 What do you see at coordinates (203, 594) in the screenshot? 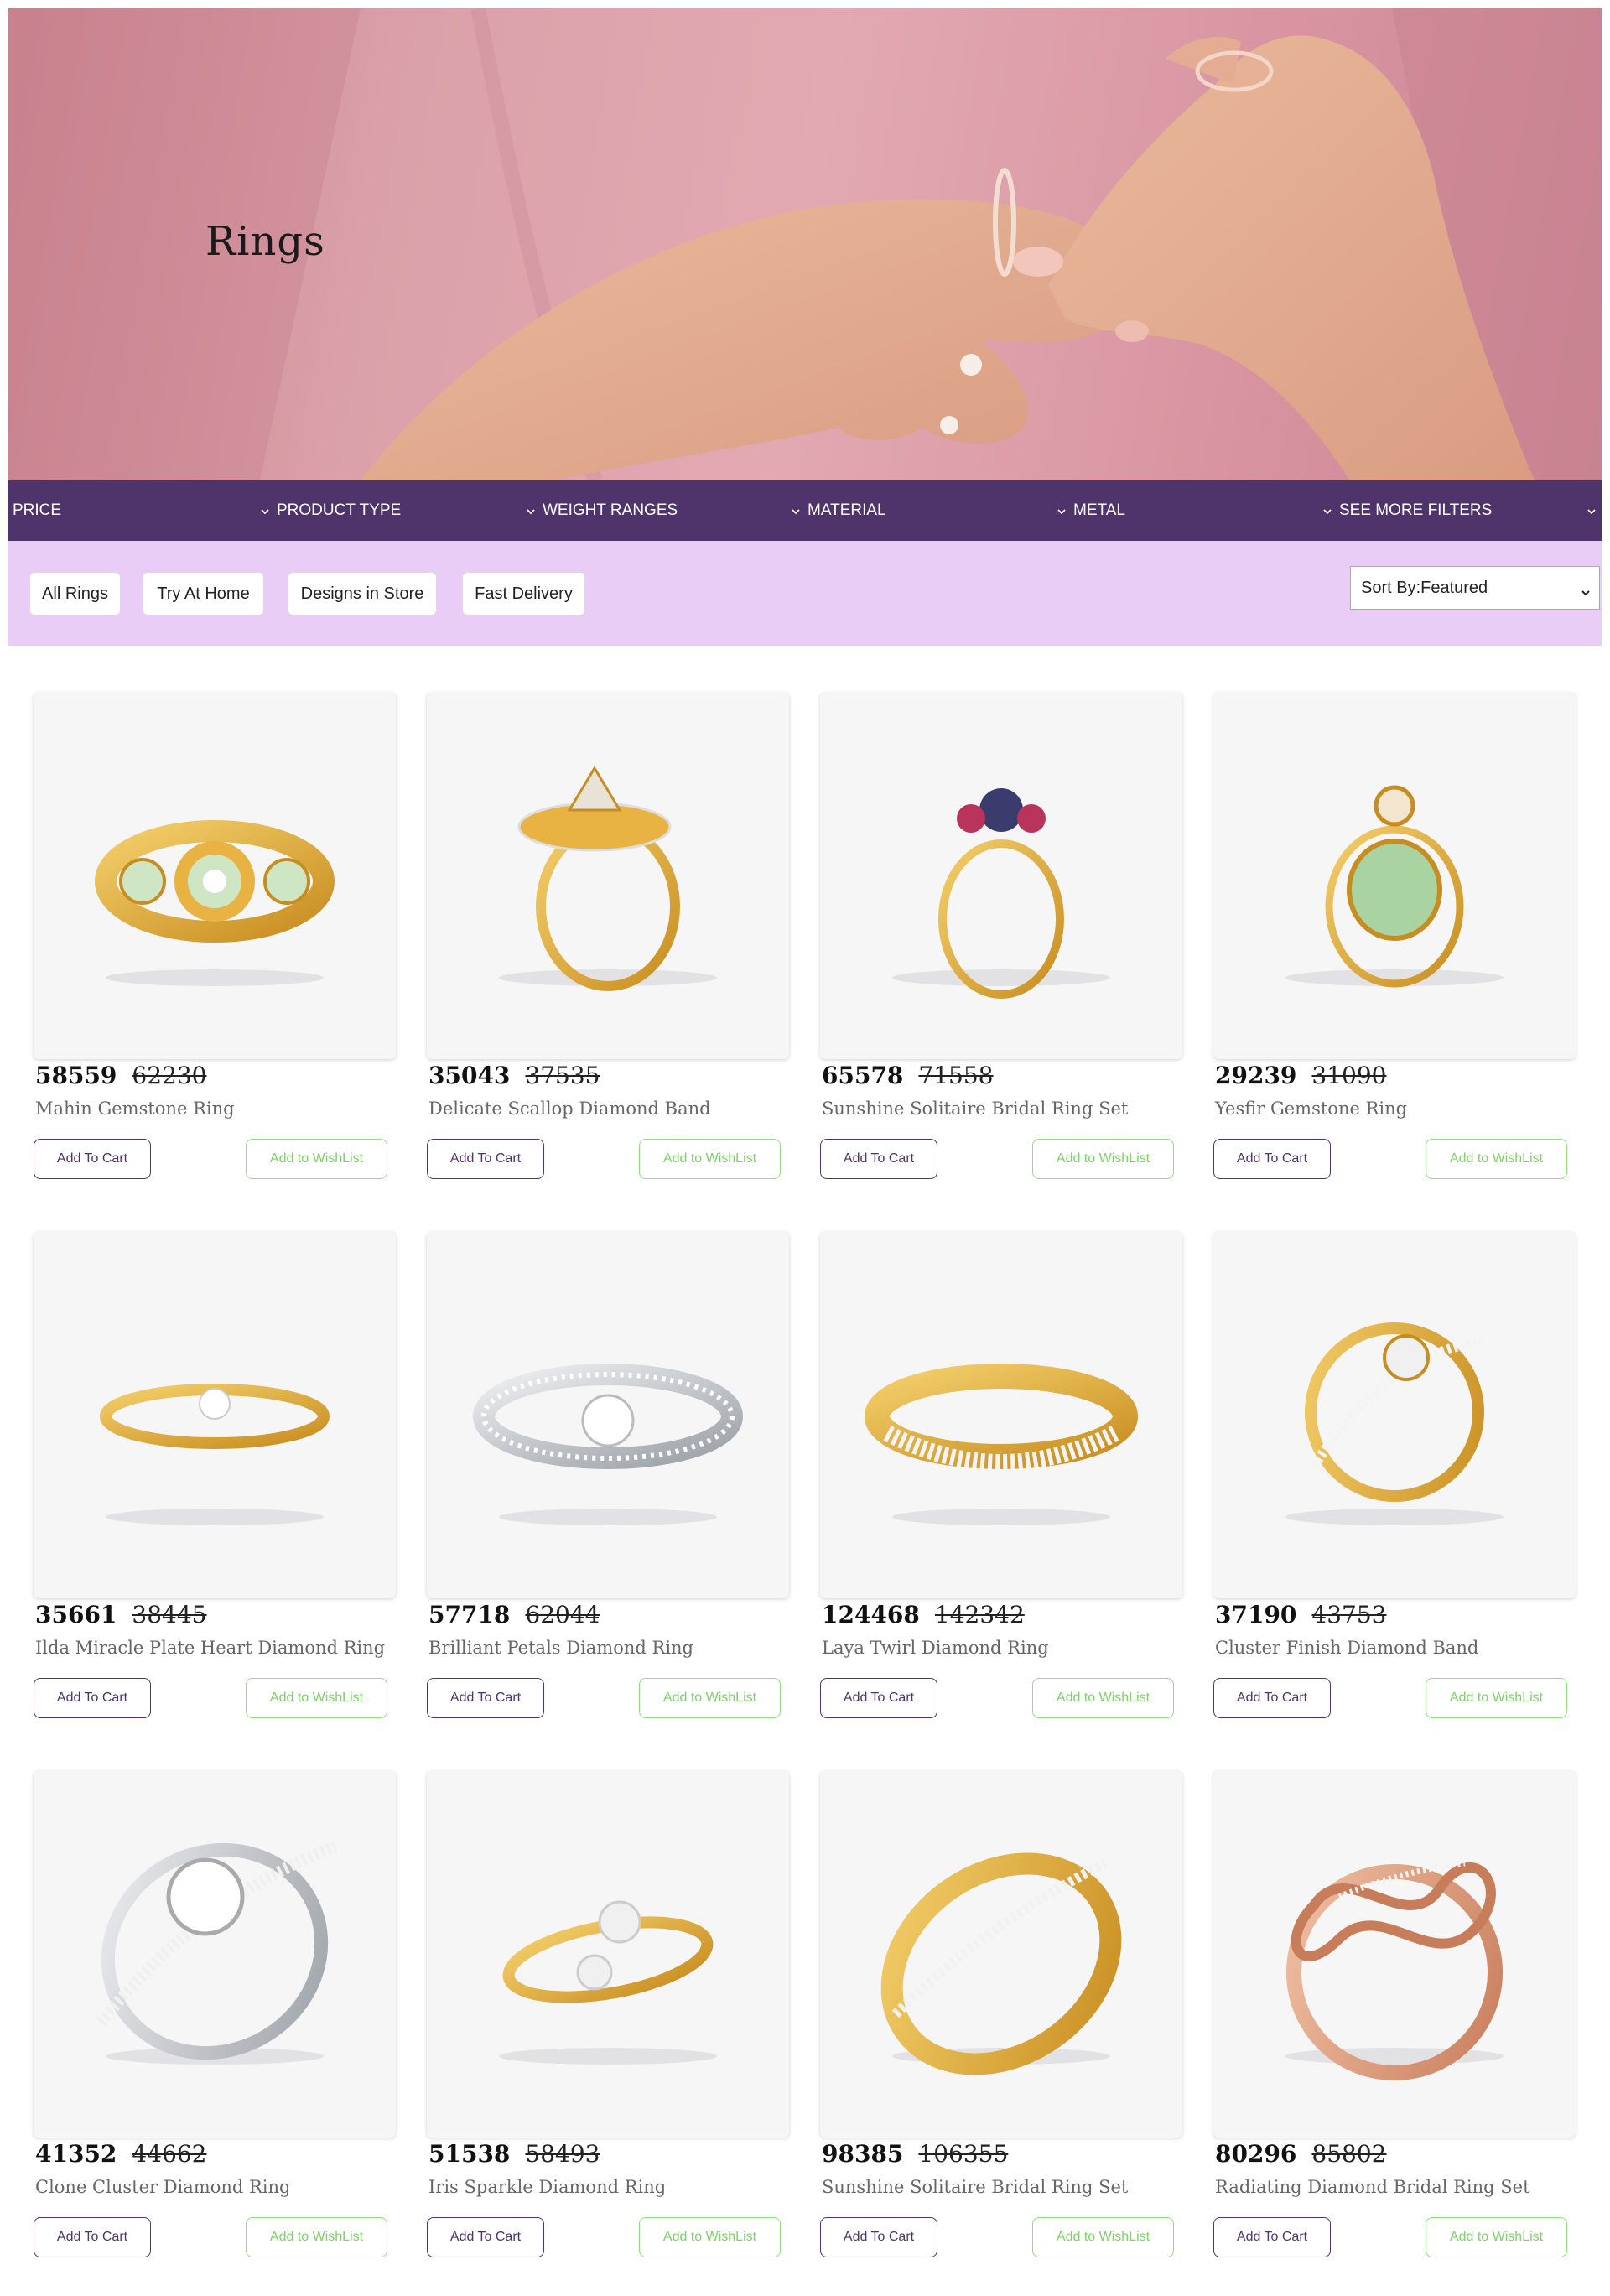
I see `chip-try-at-home: Try At Home` at bounding box center [203, 594].